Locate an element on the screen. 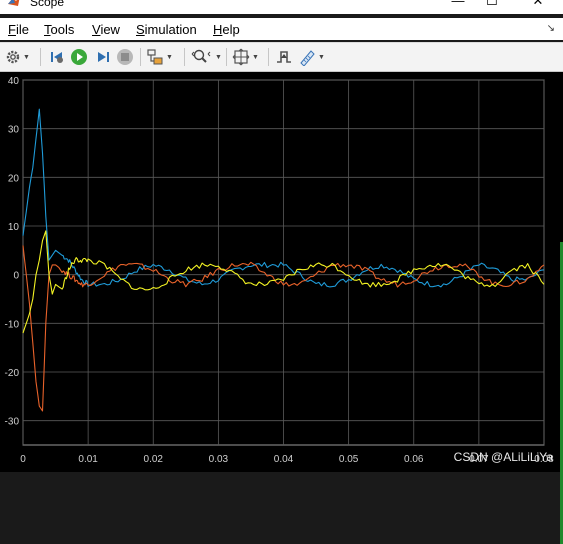 This screenshot has height=544, width=563. maximize-button: ☐ is located at coordinates (492, 4).